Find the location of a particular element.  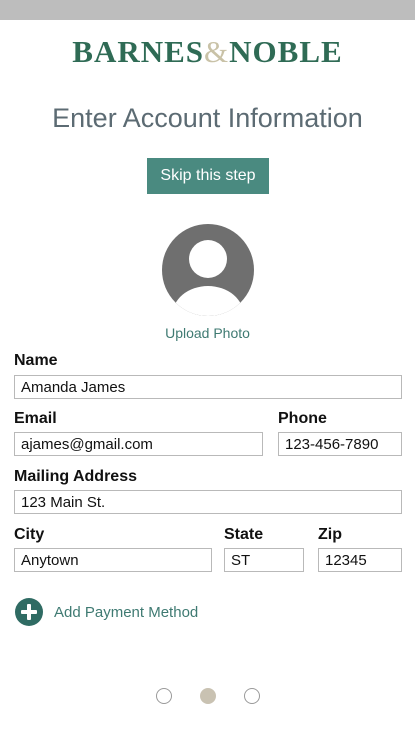

brand-logo-ampersand: & is located at coordinates (217, 51).